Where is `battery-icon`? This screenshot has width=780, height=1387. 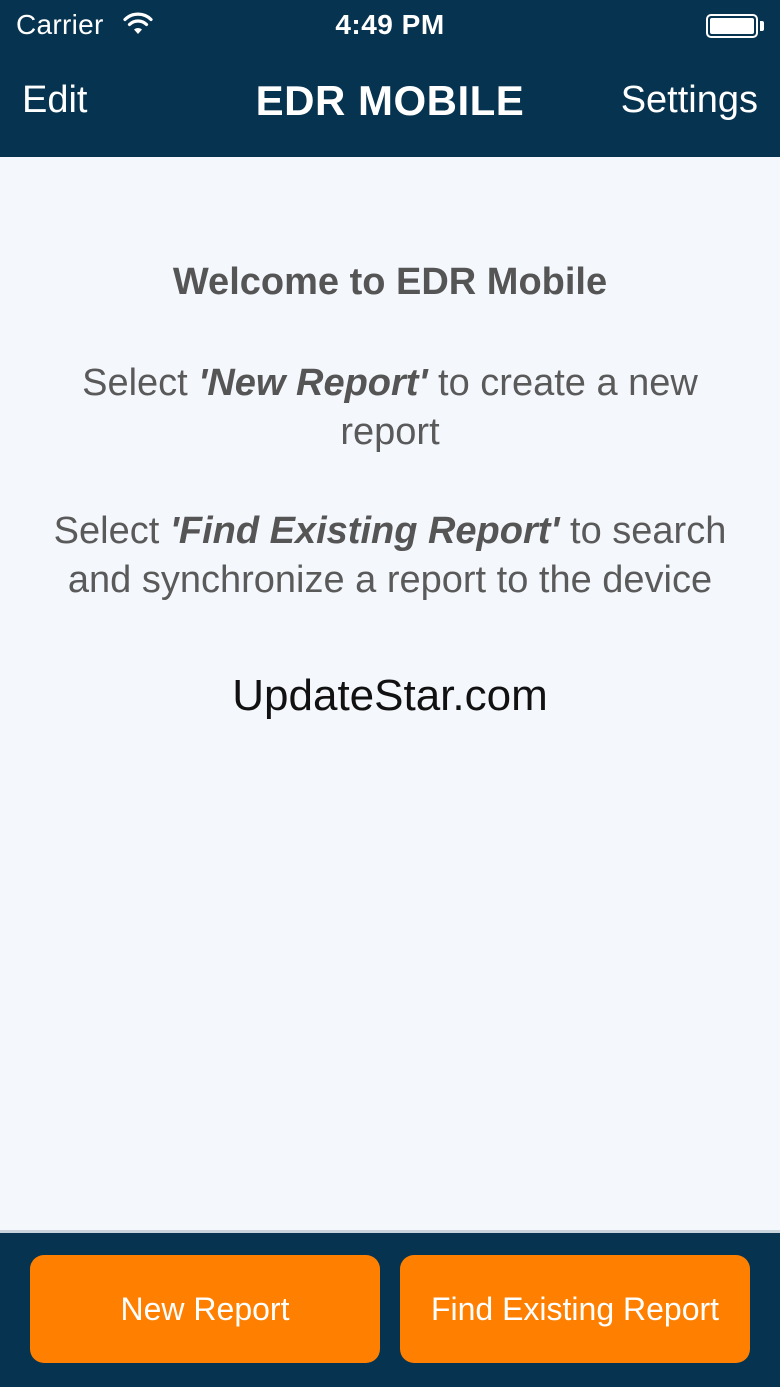 battery-icon is located at coordinates (732, 26).